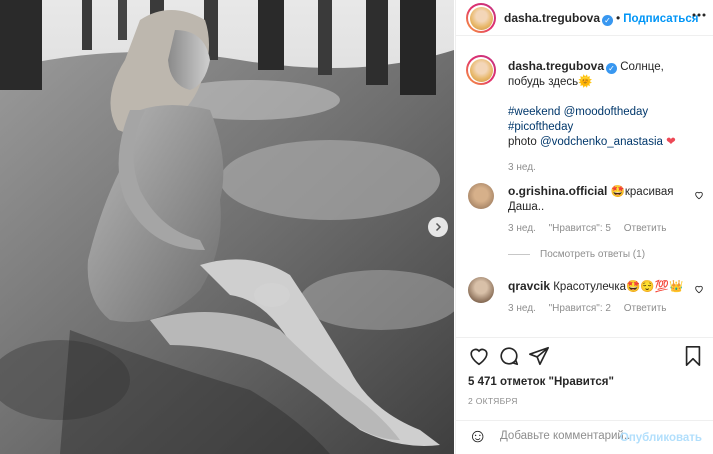  I want to click on caption-tags: #weekend @moodoftheday, so click(603, 112).